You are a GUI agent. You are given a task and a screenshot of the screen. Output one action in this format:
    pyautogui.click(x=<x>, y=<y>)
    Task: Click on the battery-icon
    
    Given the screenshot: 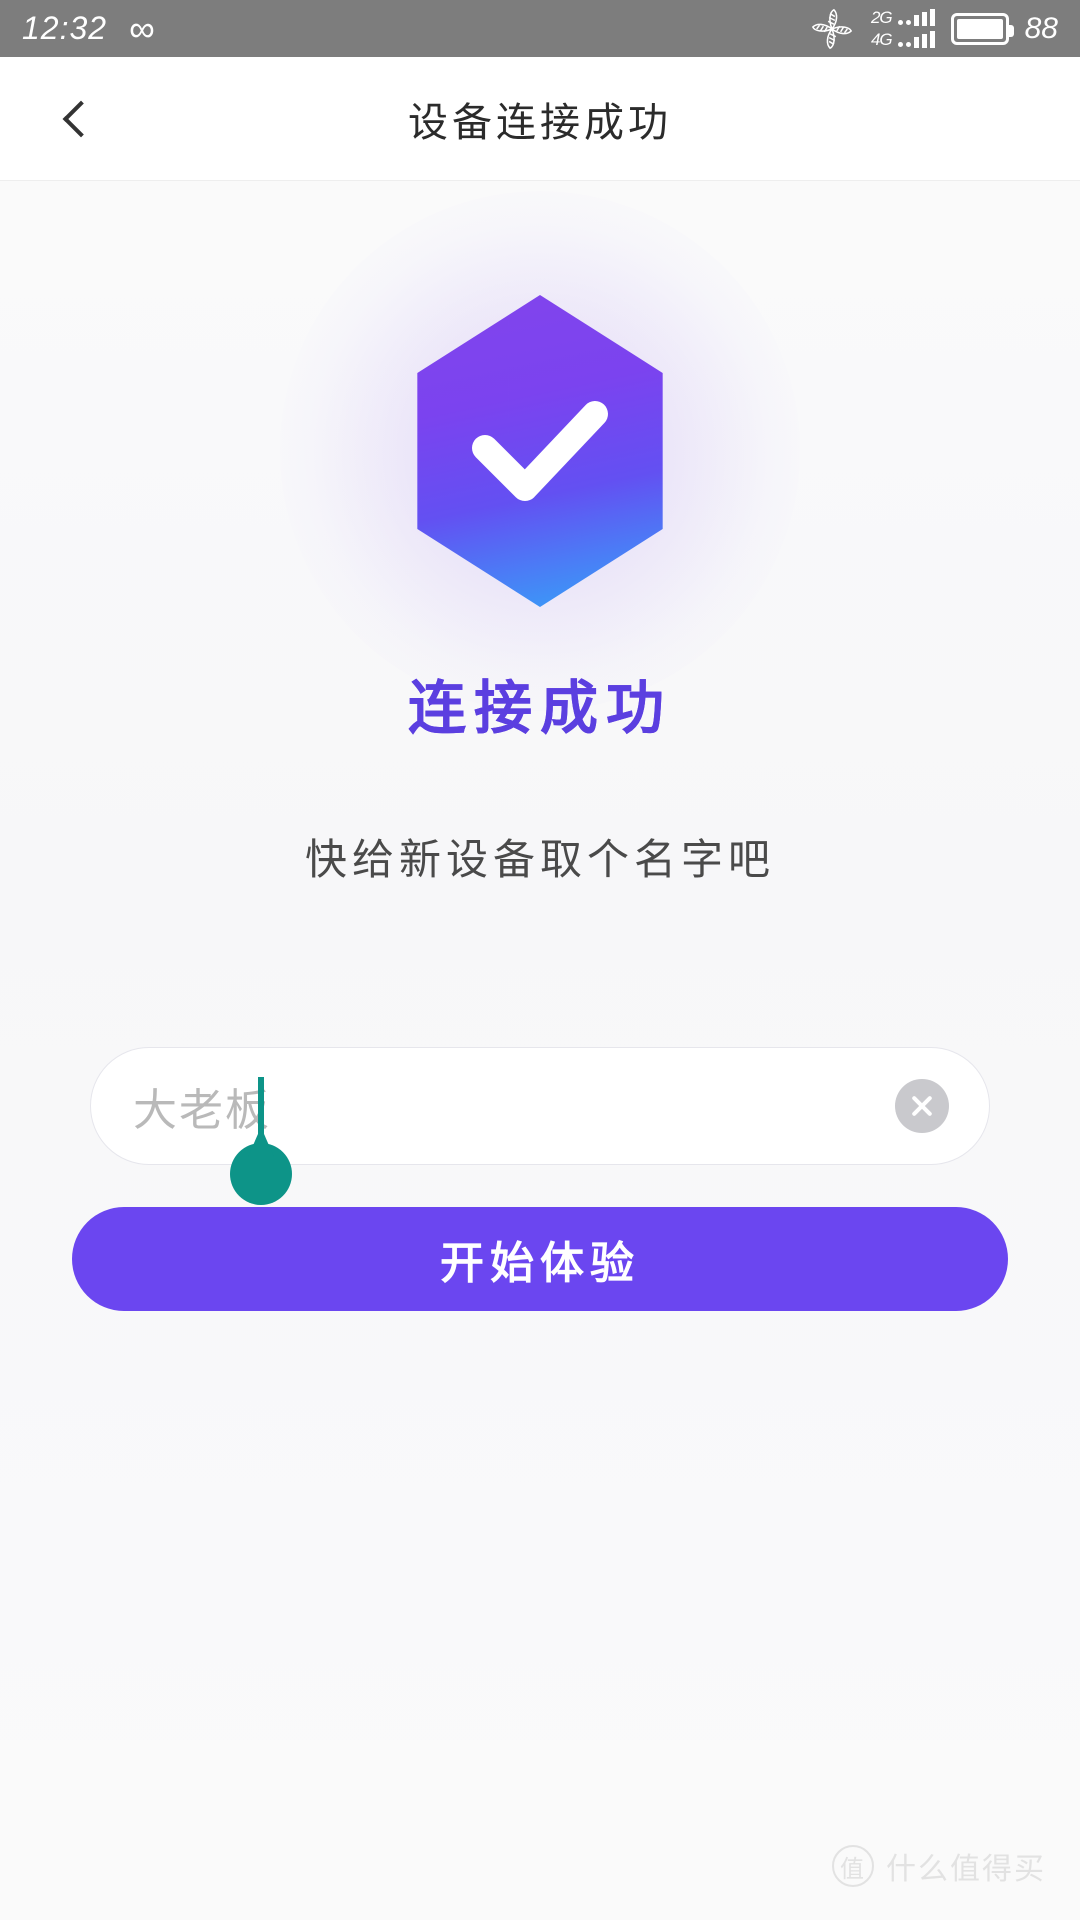 What is the action you would take?
    pyautogui.click(x=982, y=28)
    